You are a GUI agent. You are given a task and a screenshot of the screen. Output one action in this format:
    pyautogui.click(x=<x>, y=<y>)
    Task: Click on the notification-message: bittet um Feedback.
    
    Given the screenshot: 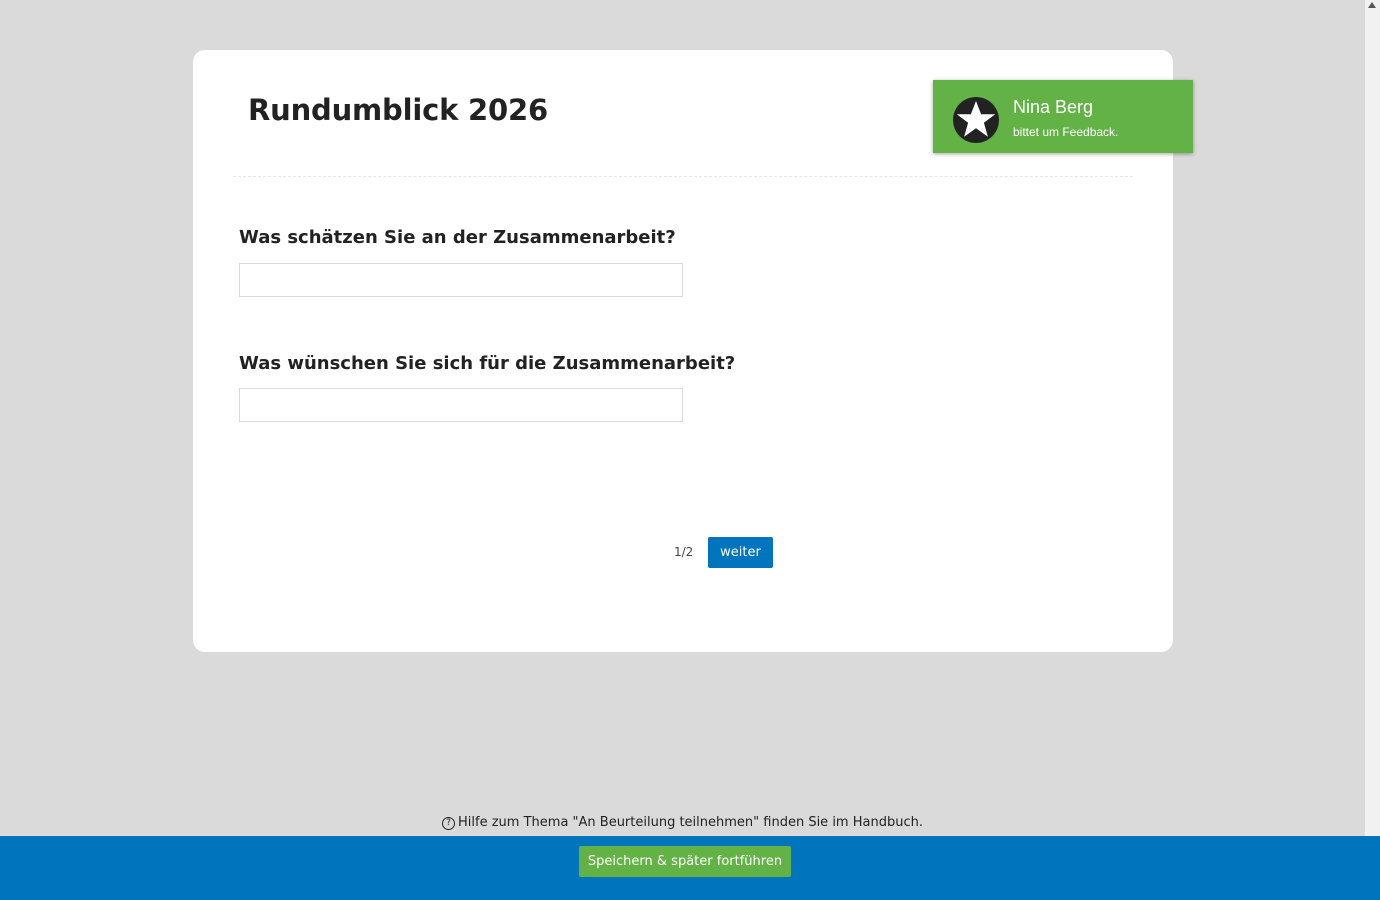 What is the action you would take?
    pyautogui.click(x=1066, y=132)
    